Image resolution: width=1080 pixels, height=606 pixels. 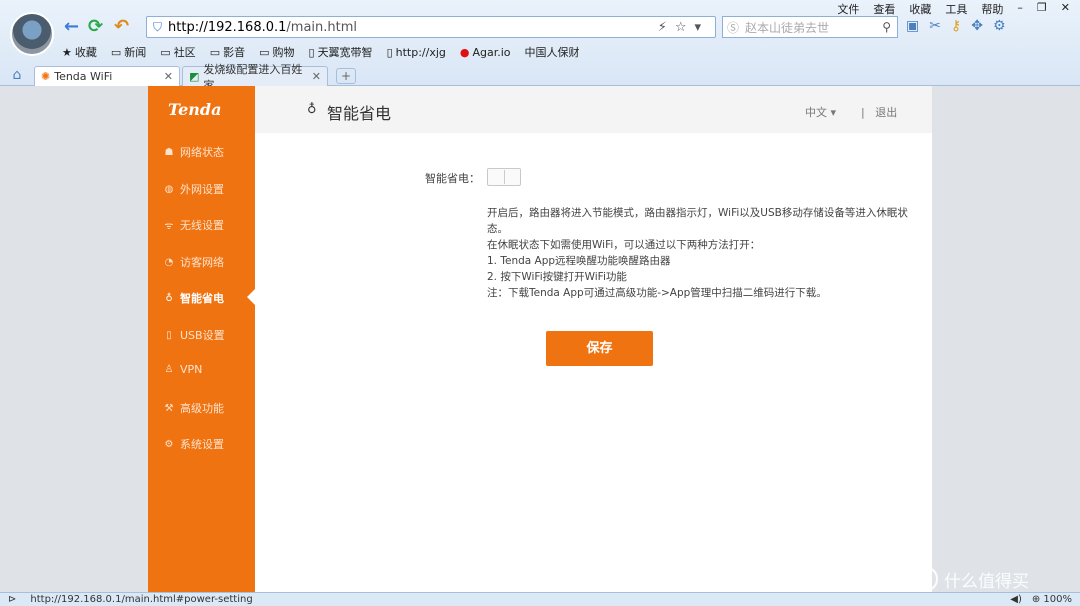 What do you see at coordinates (925, 579) in the screenshot?
I see `watermark-logo-icon: 值` at bounding box center [925, 579].